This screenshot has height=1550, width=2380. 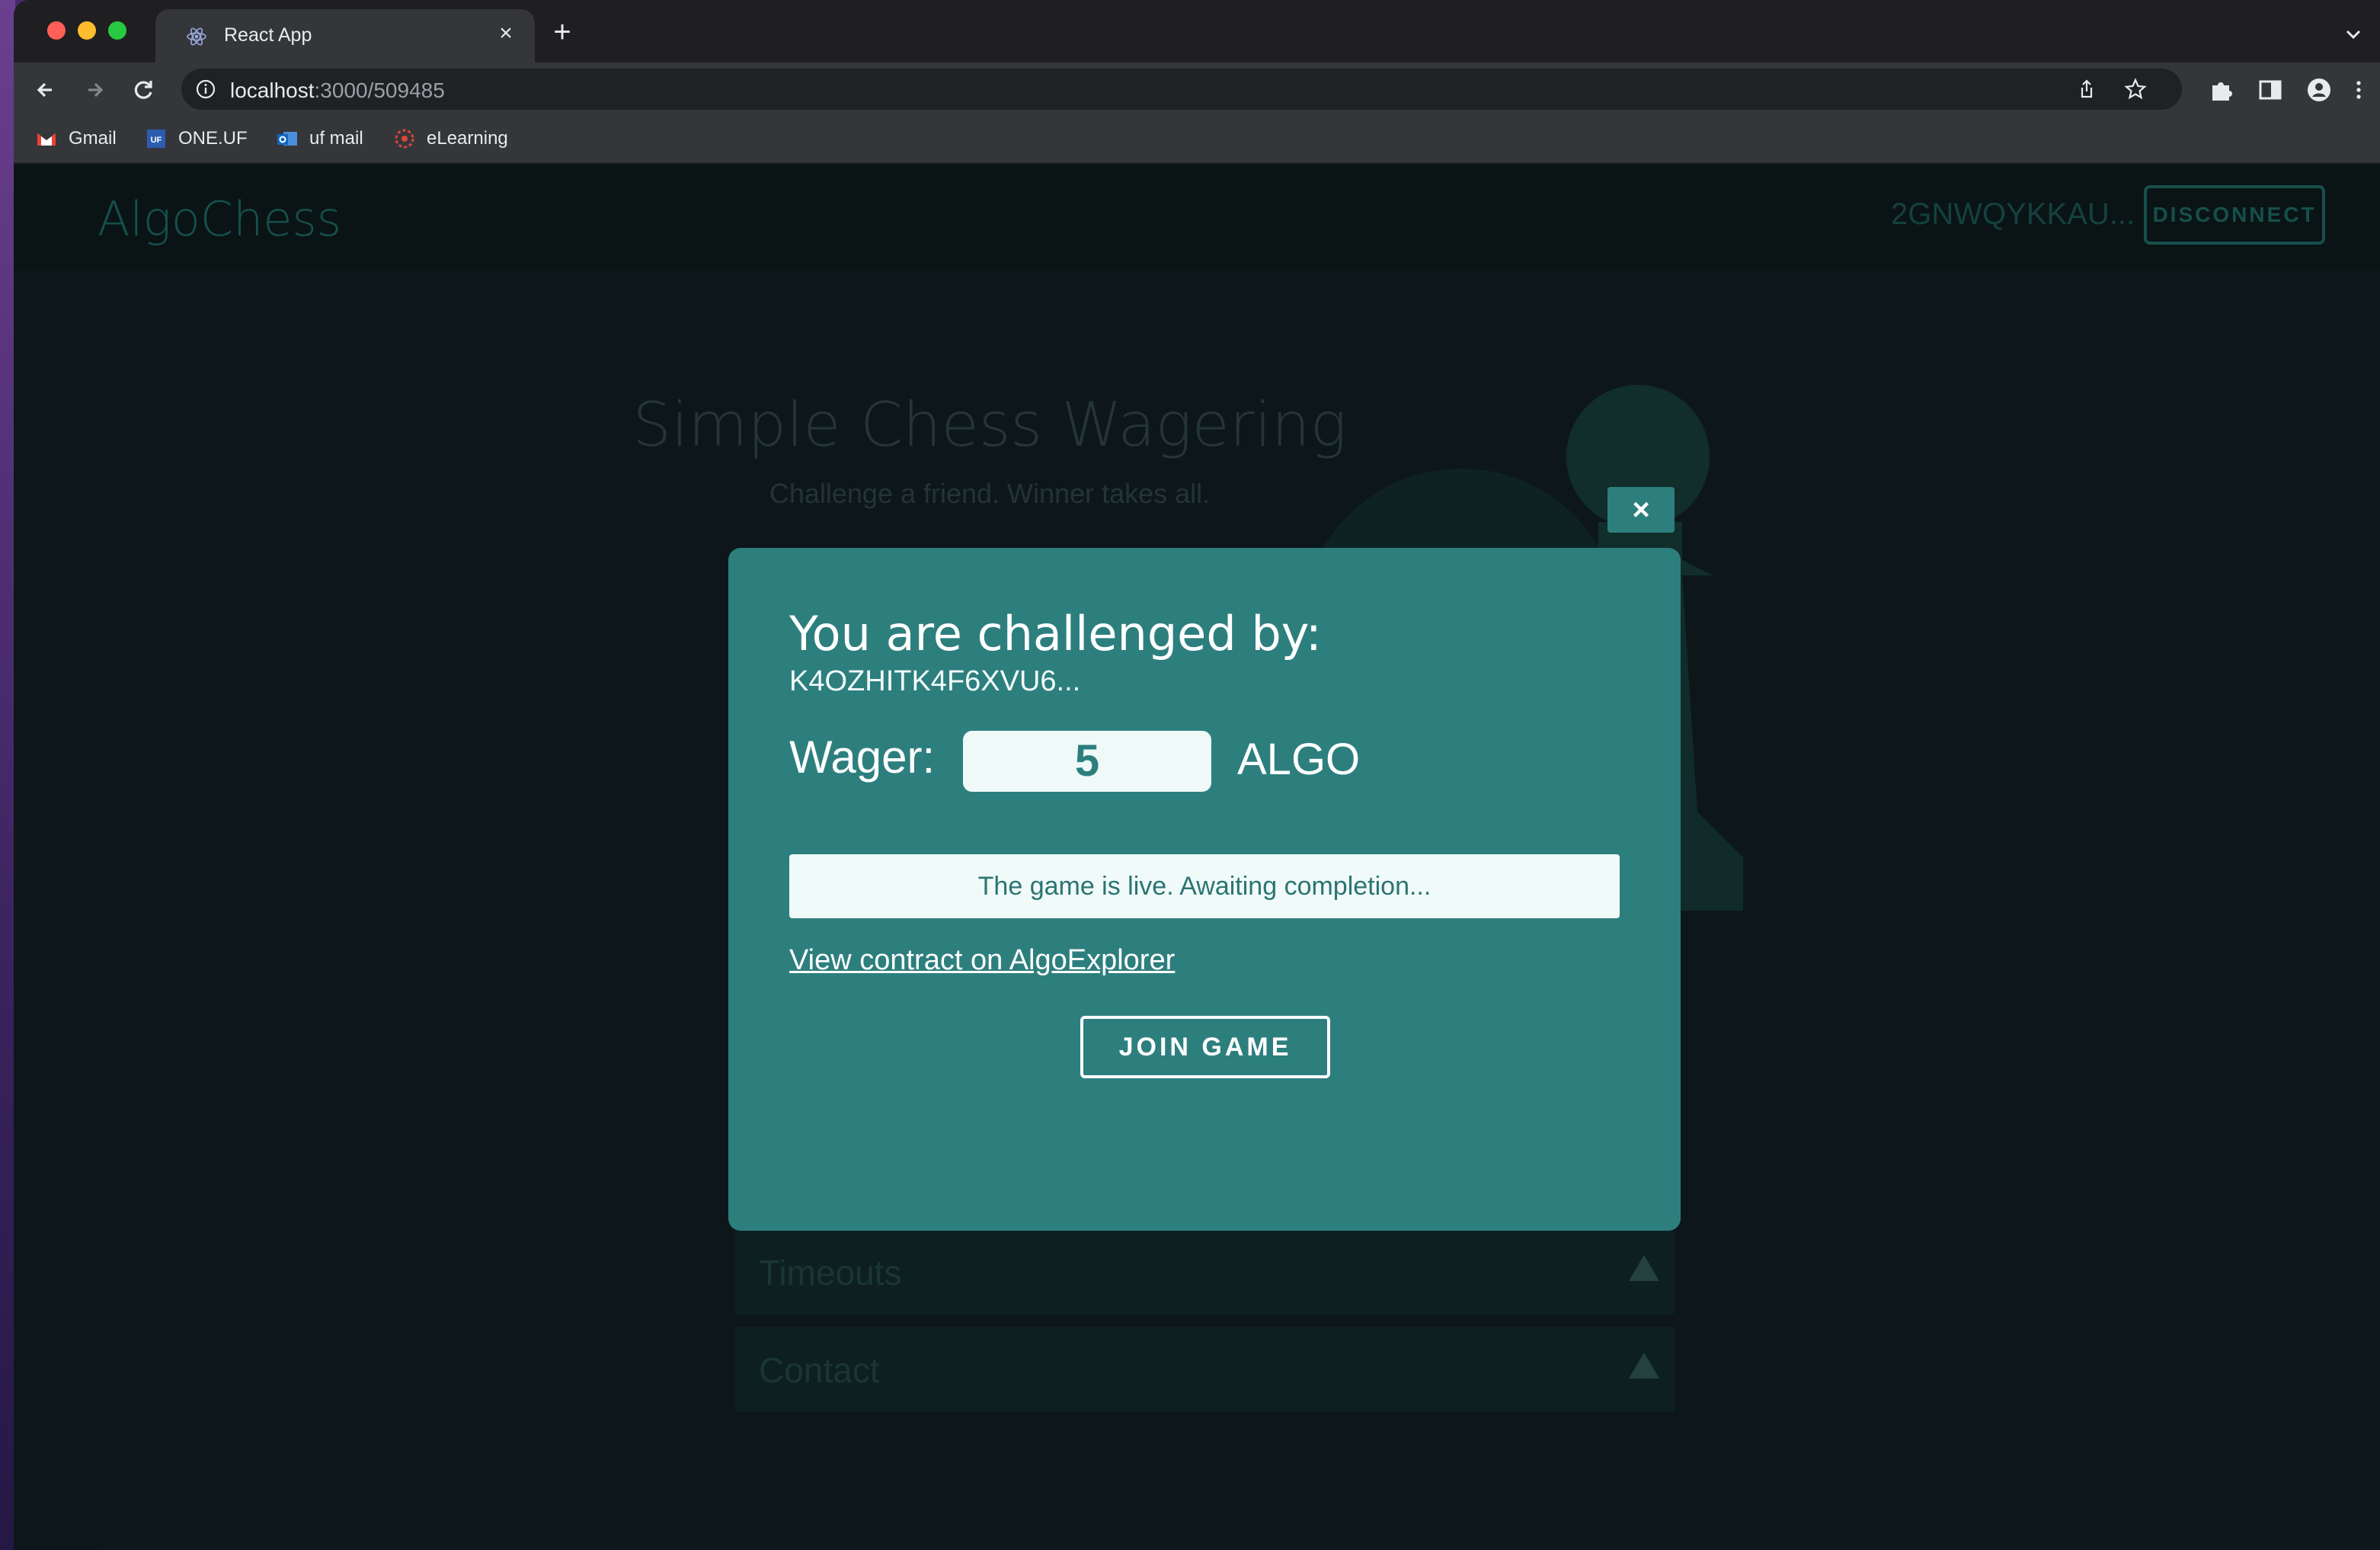 I want to click on bookmark-label: ONE.UF, so click(x=213, y=138).